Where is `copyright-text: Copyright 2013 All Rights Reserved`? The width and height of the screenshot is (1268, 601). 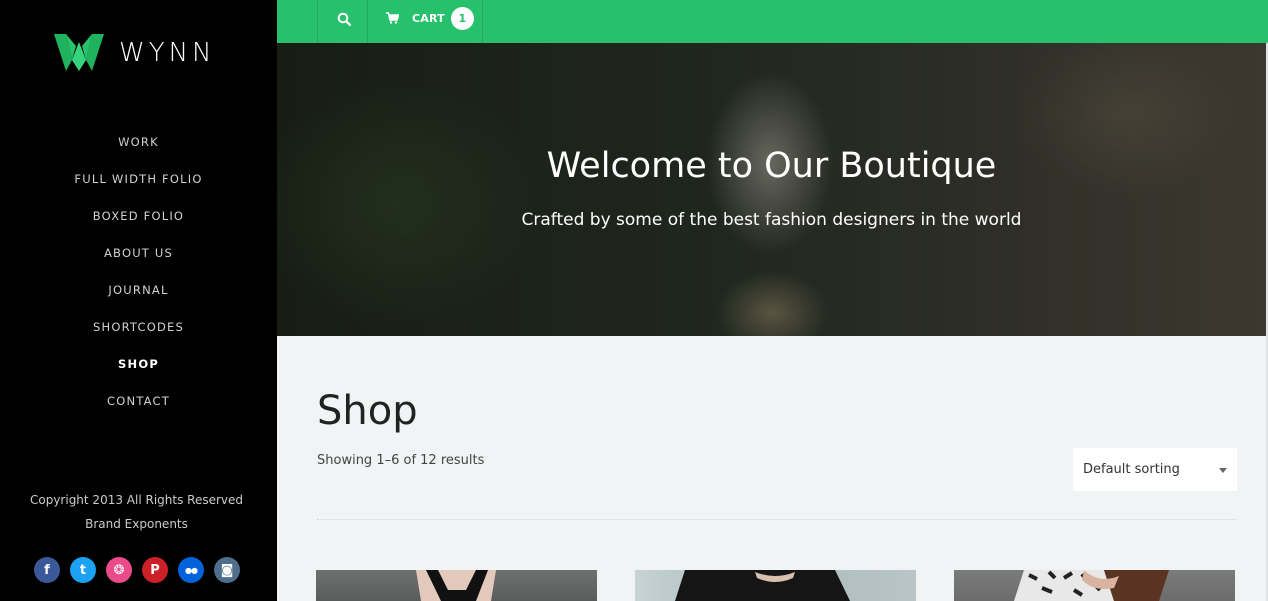
copyright-text: Copyright 2013 All Rights Reserved is located at coordinates (136, 500).